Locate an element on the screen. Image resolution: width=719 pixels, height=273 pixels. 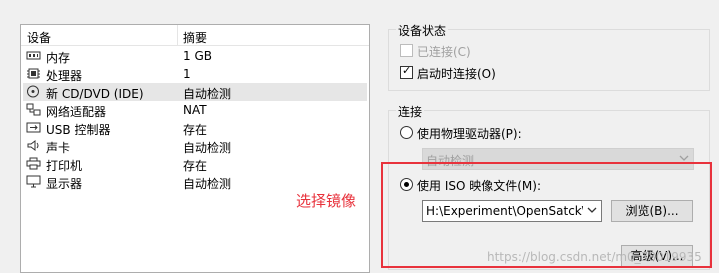
device-row-printer: 打印机 存在 is located at coordinates (195, 164).